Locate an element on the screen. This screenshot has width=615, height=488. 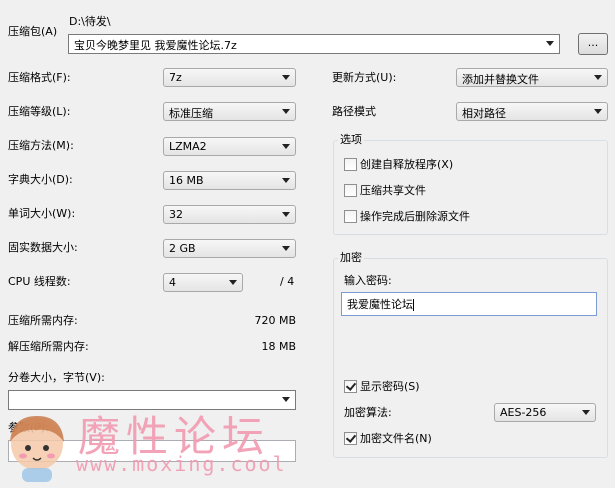
dict-label: 字典大小(D): is located at coordinates (40, 179).